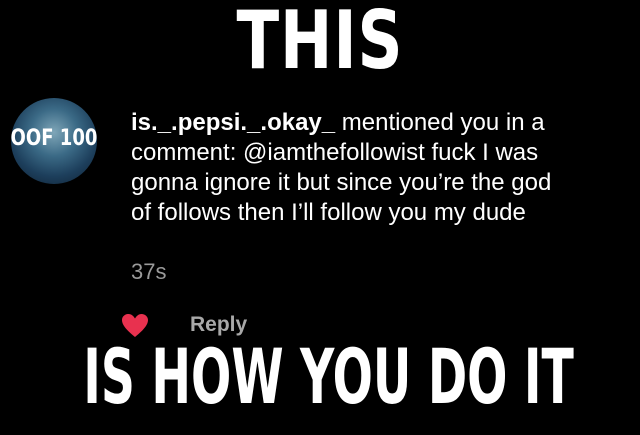 The width and height of the screenshot is (640, 435). Describe the element at coordinates (341, 182) in the screenshot. I see `comment-line-3: gonna ignore it but since you’re the god` at that location.